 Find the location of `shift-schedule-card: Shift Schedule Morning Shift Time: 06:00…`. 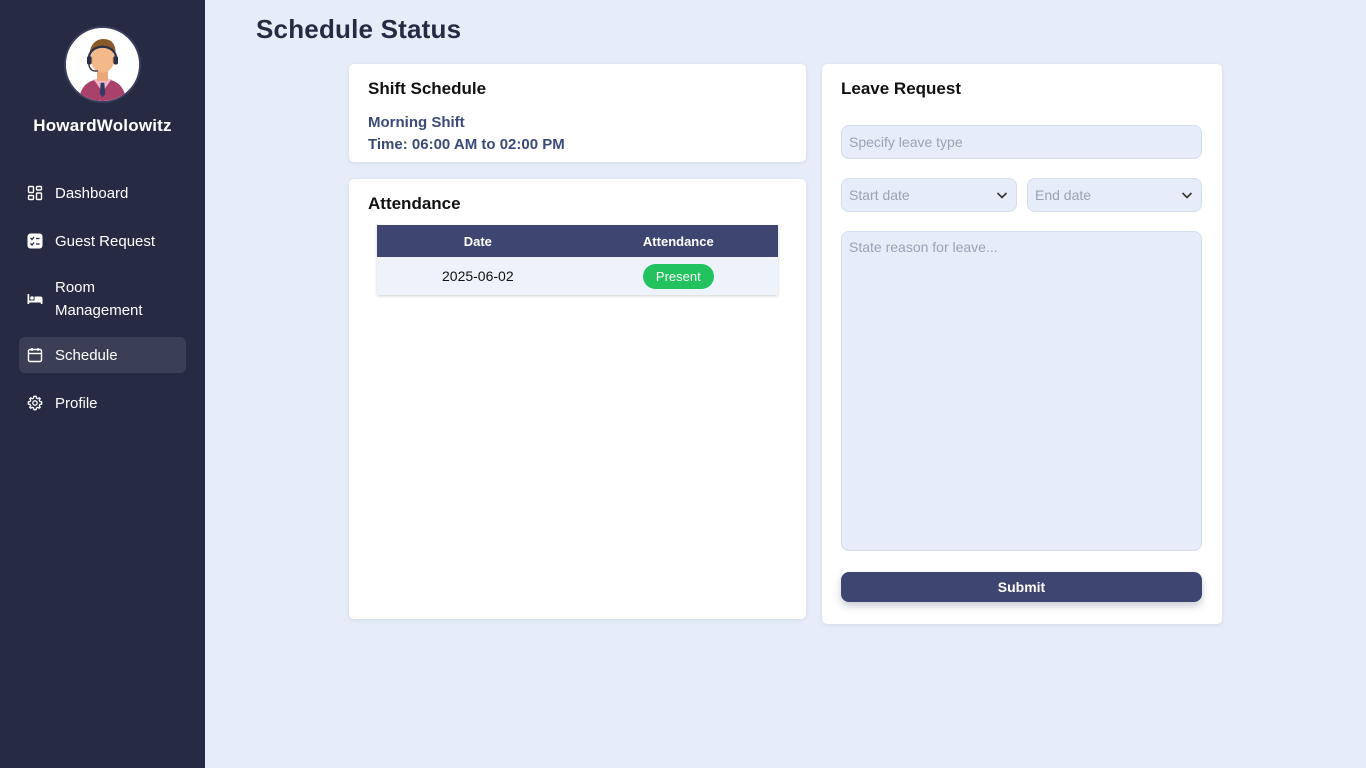

shift-schedule-card: Shift Schedule Morning Shift Time: 06:00… is located at coordinates (577, 113).